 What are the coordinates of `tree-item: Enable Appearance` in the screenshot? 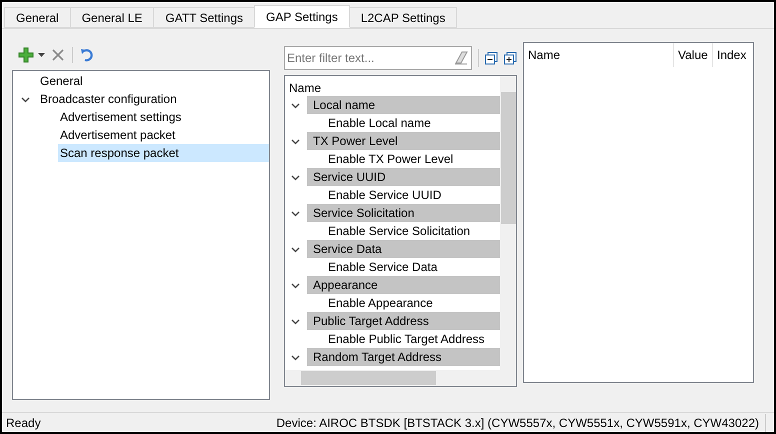 It's located at (380, 303).